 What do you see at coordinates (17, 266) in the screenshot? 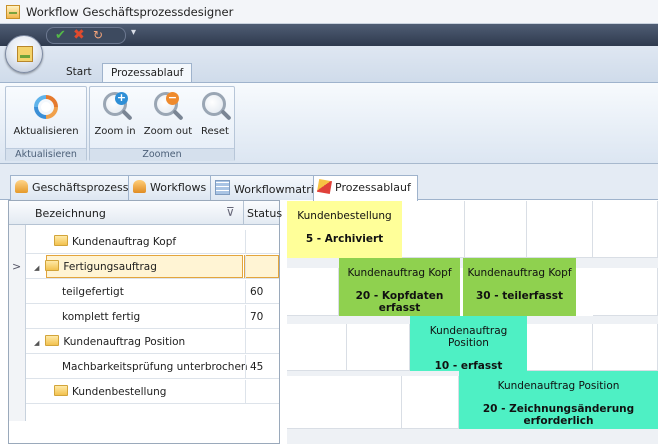
I see `current-row-indicator-icon: >` at bounding box center [17, 266].